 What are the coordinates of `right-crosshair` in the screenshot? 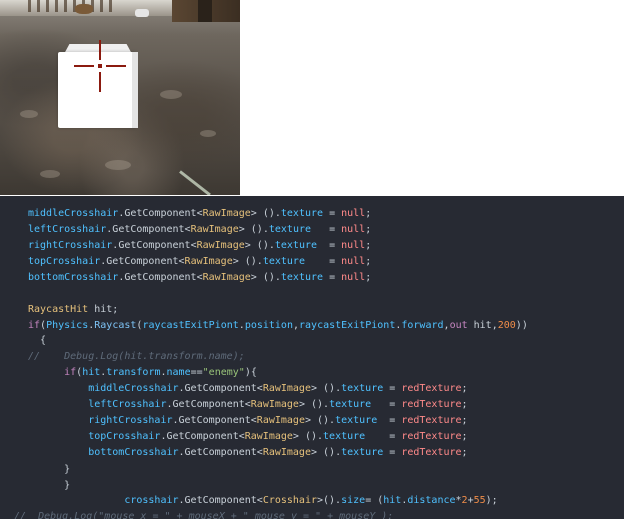 It's located at (116, 66).